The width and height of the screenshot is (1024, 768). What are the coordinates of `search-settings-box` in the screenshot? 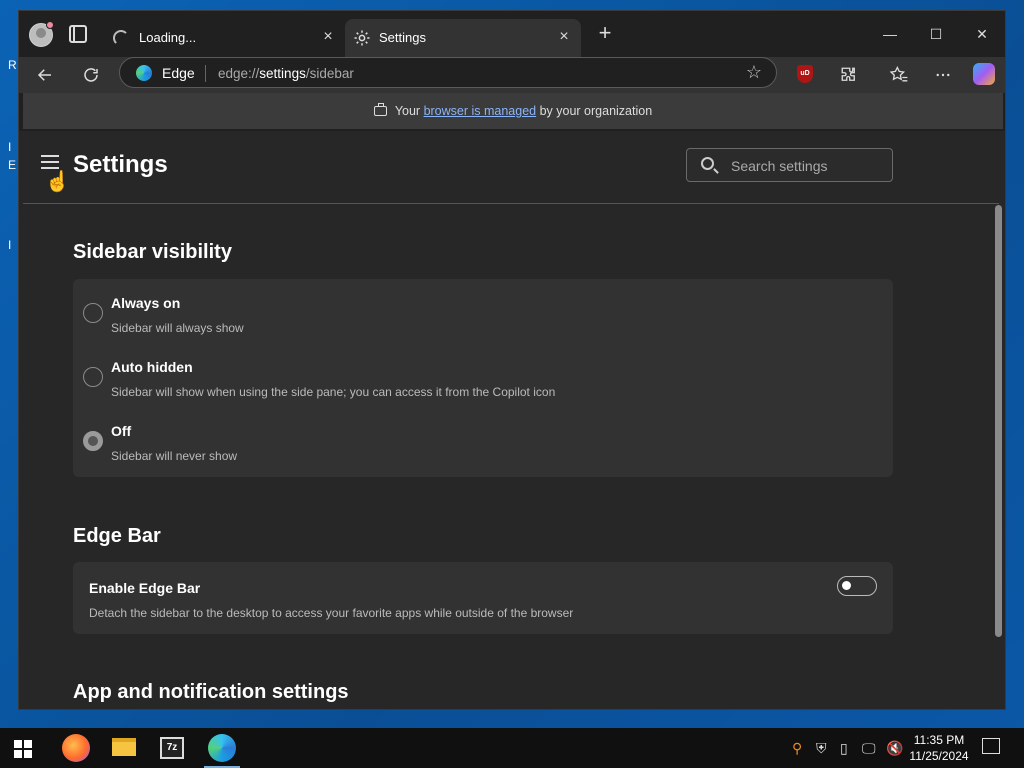 It's located at (789, 165).